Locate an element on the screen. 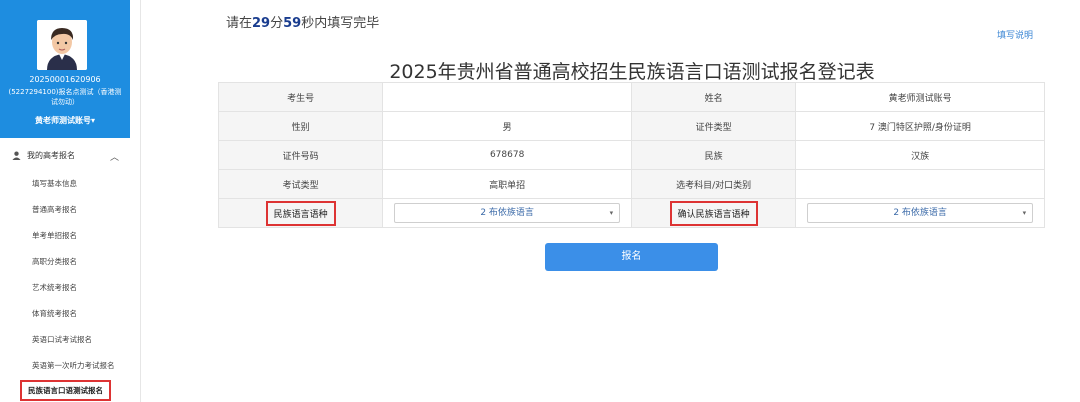  user-name: 黄老师测试账号 is located at coordinates (62, 120).